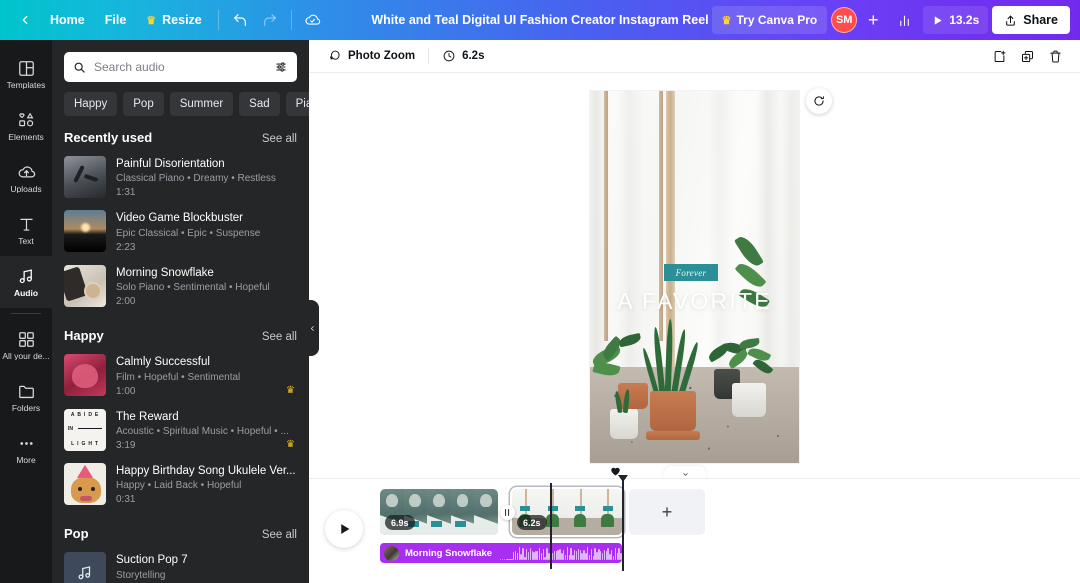 The image size is (1080, 583). Describe the element at coordinates (501, 553) in the screenshot. I see `audio-track: Morning Snowflake` at that location.